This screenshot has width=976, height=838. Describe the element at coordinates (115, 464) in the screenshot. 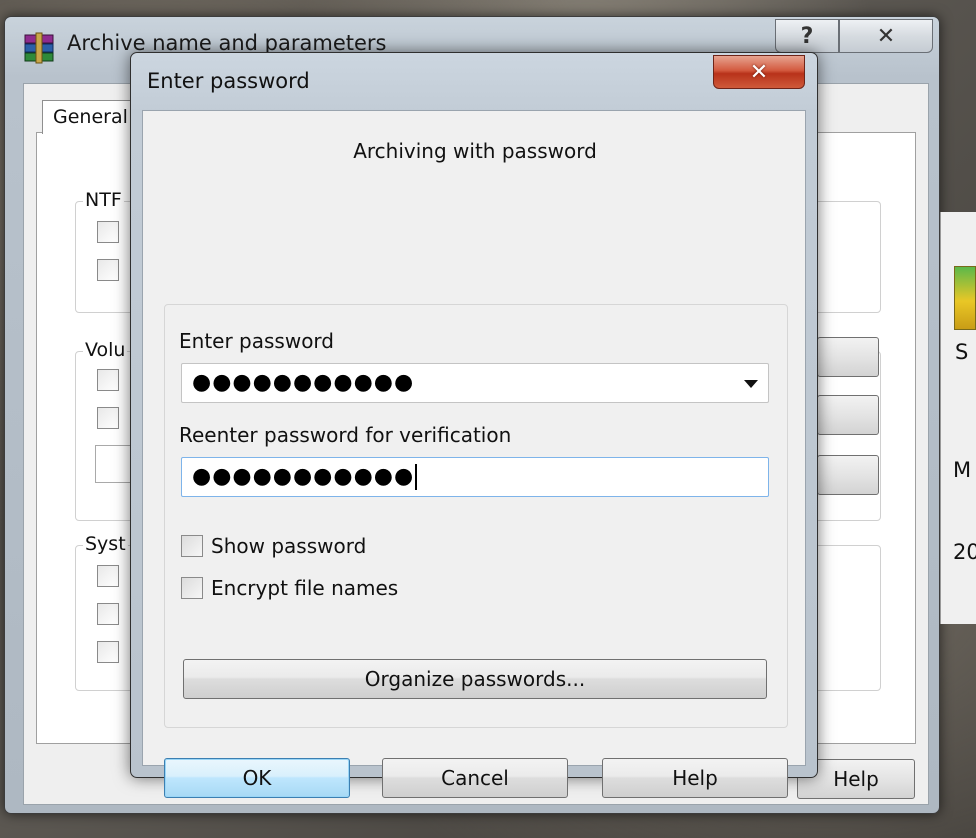

I see `volume-field` at that location.